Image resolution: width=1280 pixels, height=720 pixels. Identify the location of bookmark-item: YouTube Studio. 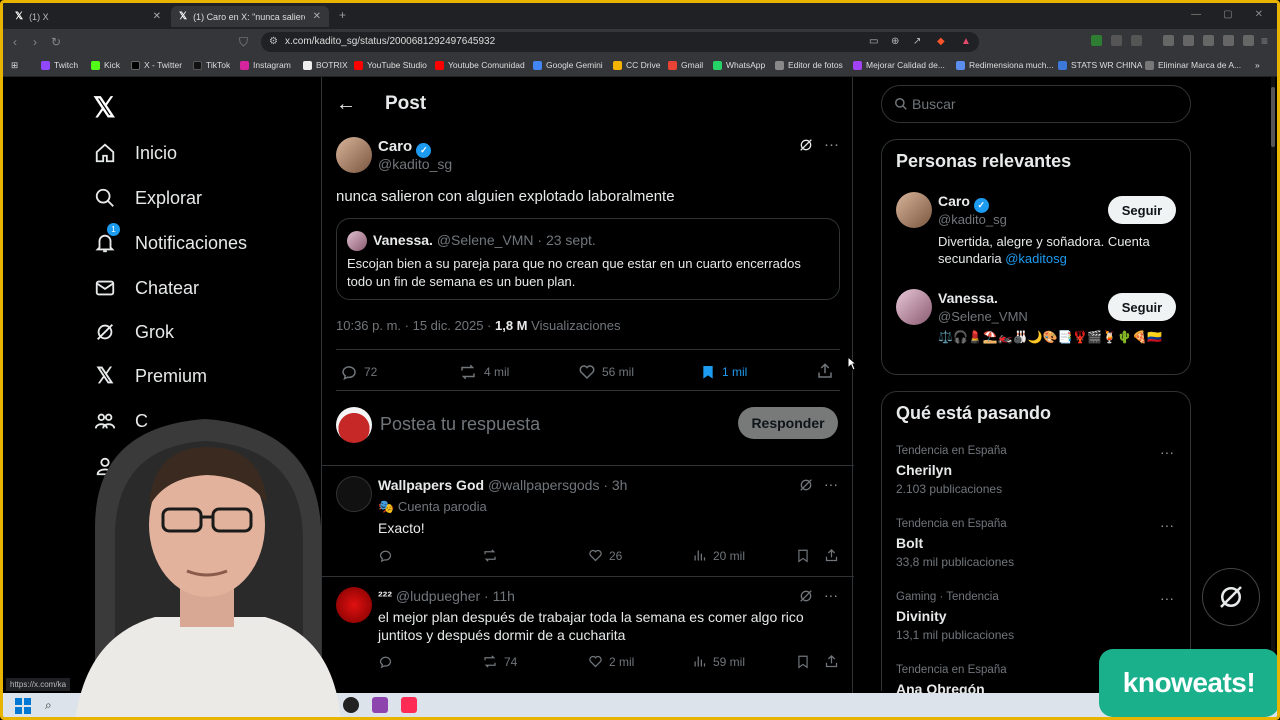
(390, 65).